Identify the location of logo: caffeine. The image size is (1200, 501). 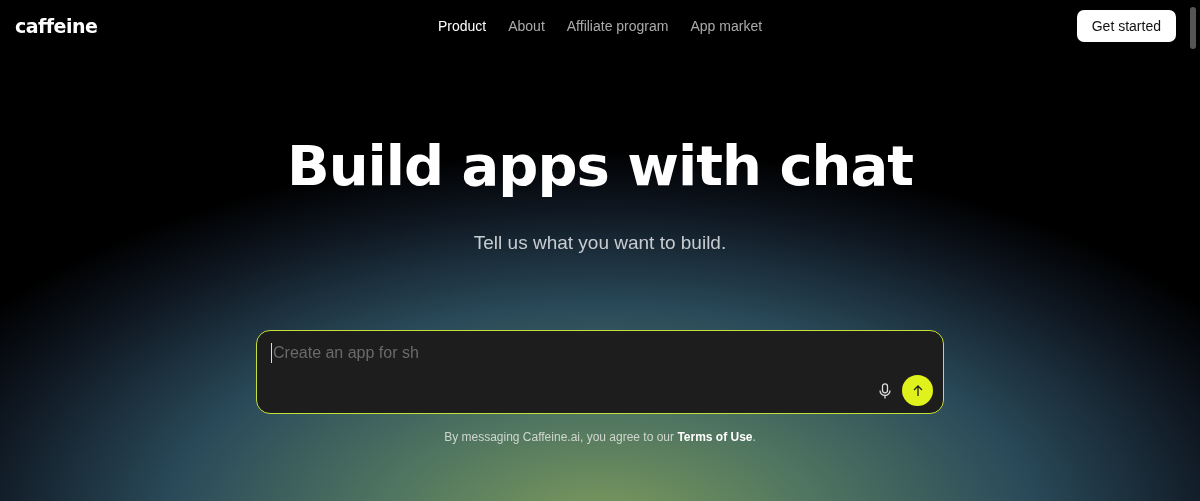
(56, 26).